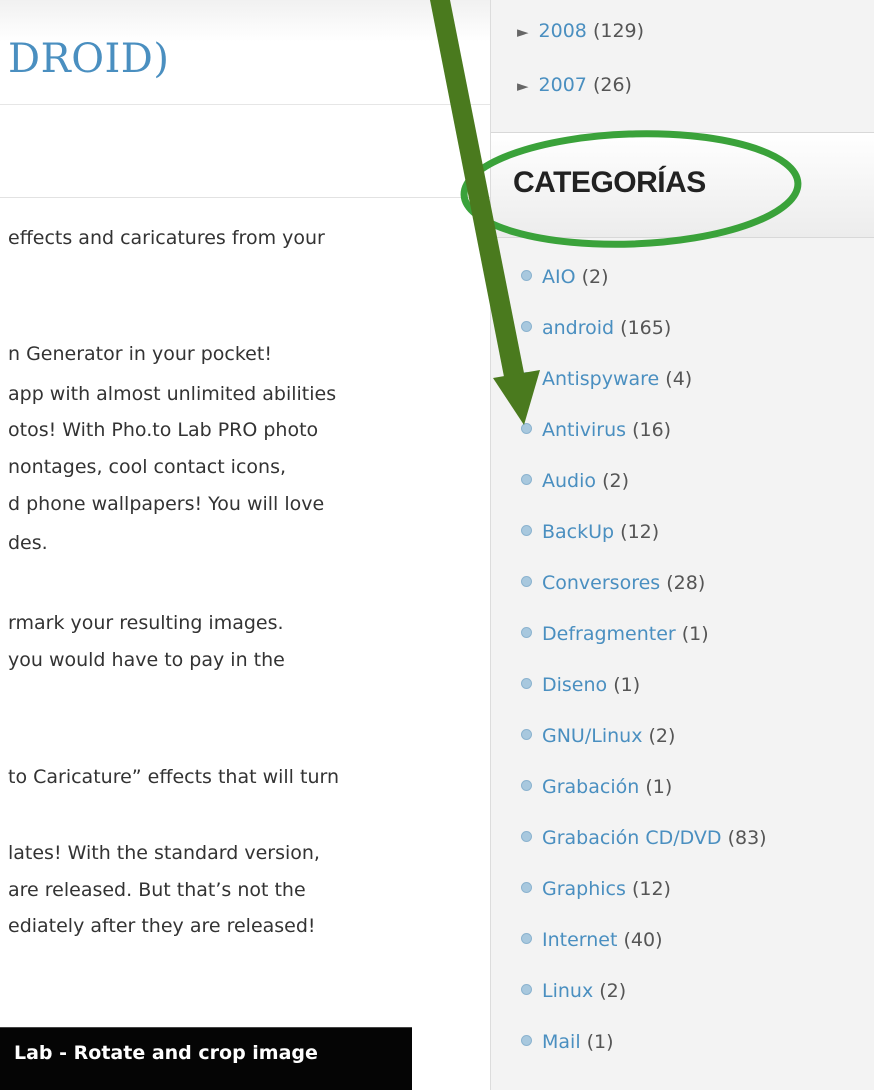 This screenshot has width=874, height=1090. I want to click on category-item: Antispyware (4), so click(606, 383).